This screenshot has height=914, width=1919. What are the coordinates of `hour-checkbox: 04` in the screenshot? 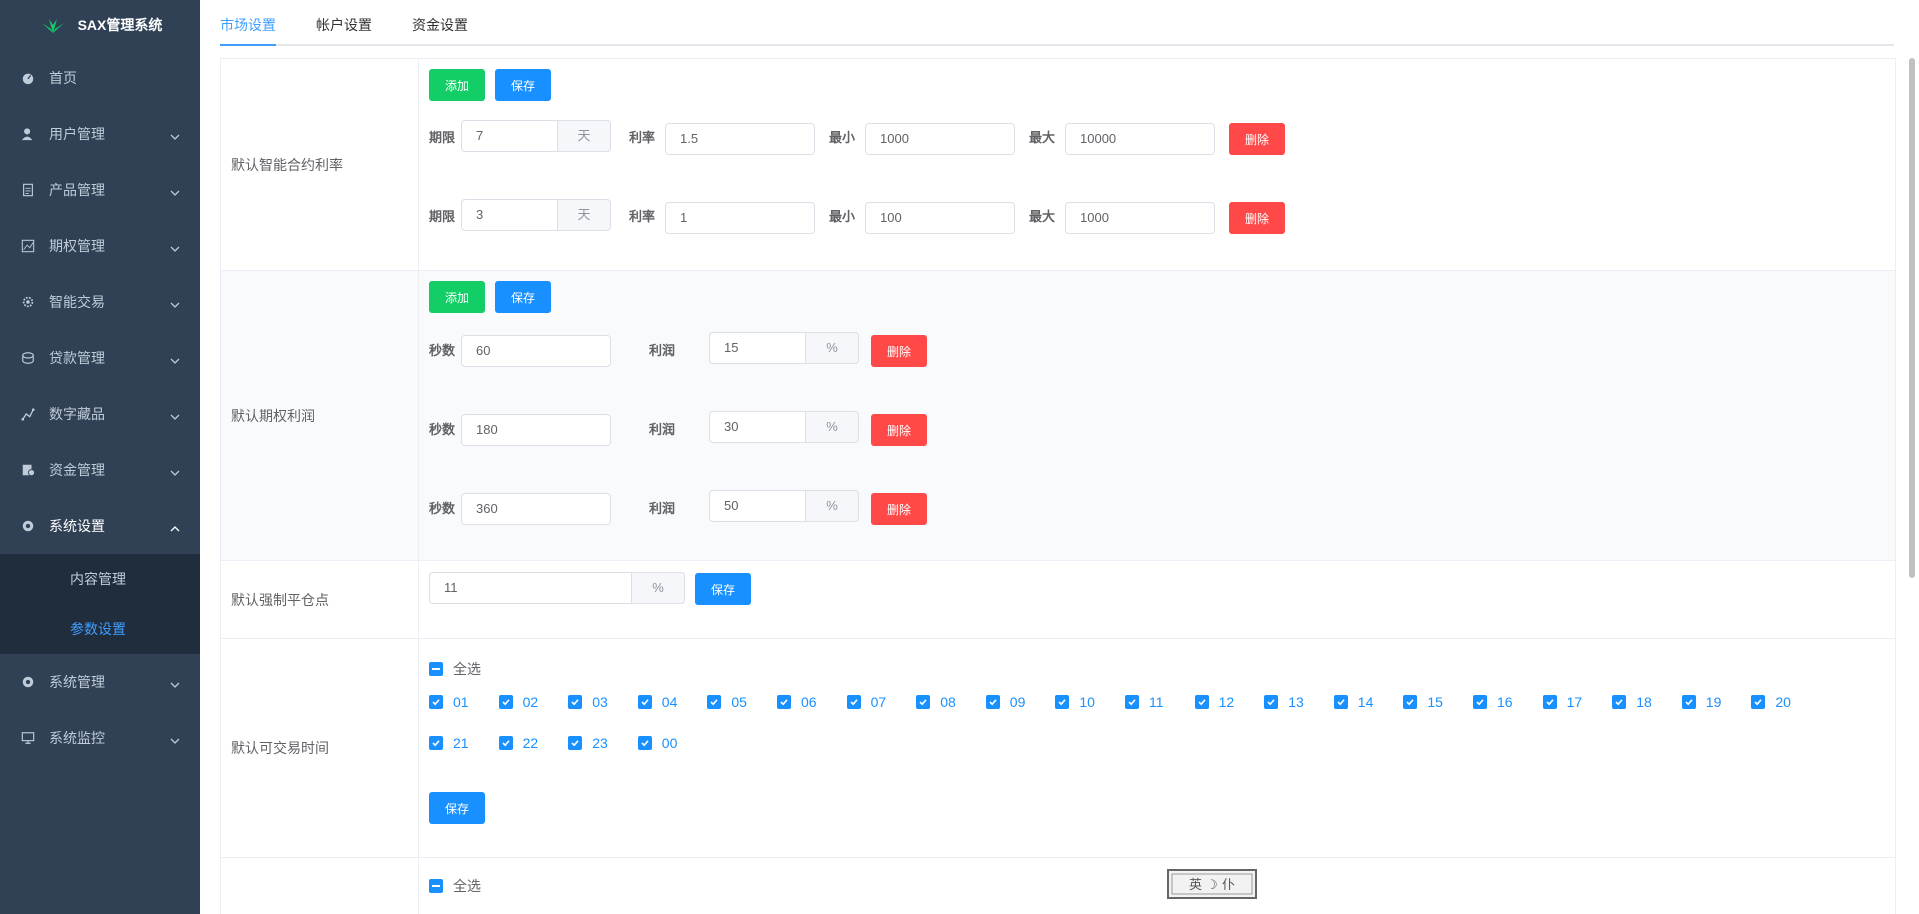 It's located at (657, 702).